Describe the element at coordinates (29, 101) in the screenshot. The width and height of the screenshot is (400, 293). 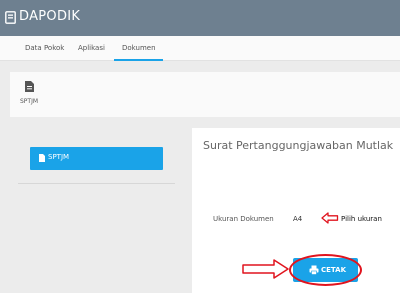
I see `shortcut-label-sptjm: SPTJM` at that location.